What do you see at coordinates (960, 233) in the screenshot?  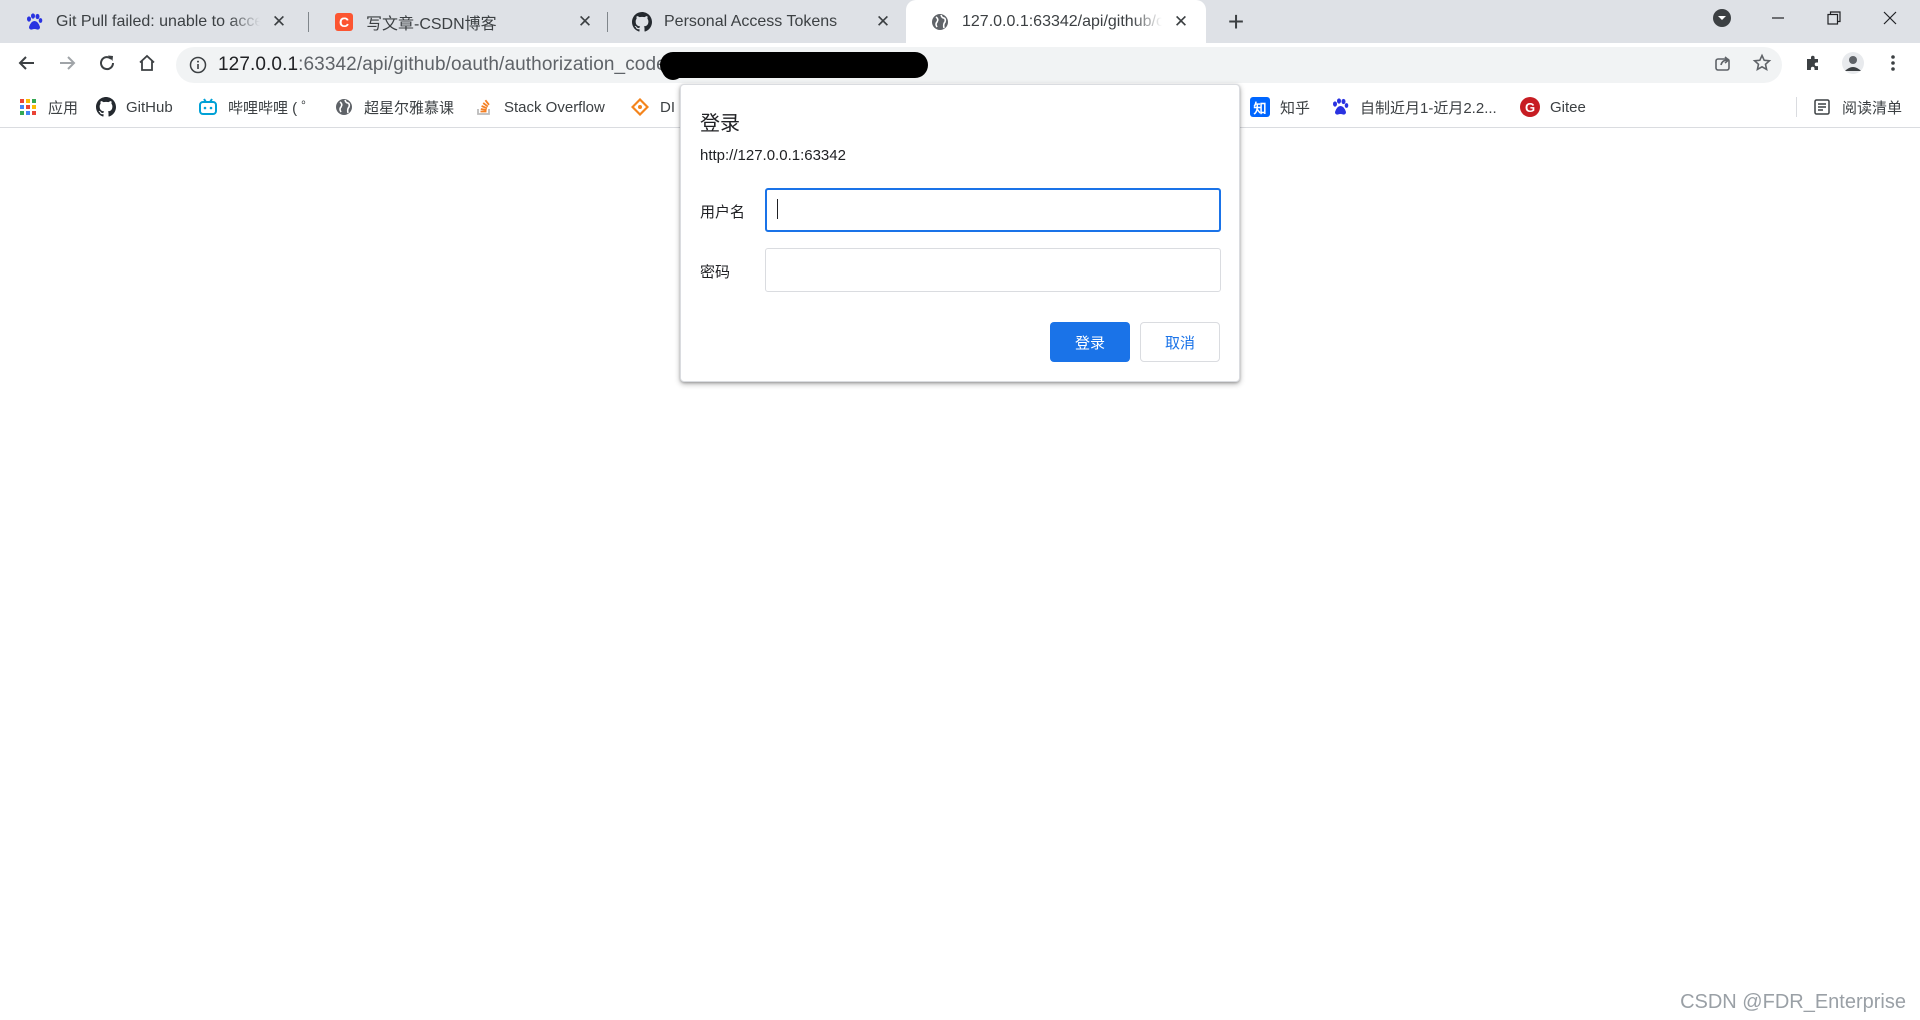 I see `http-auth-dialog: 登录 http://127.0.0.1:63342 用户名 密码 登录 取消` at bounding box center [960, 233].